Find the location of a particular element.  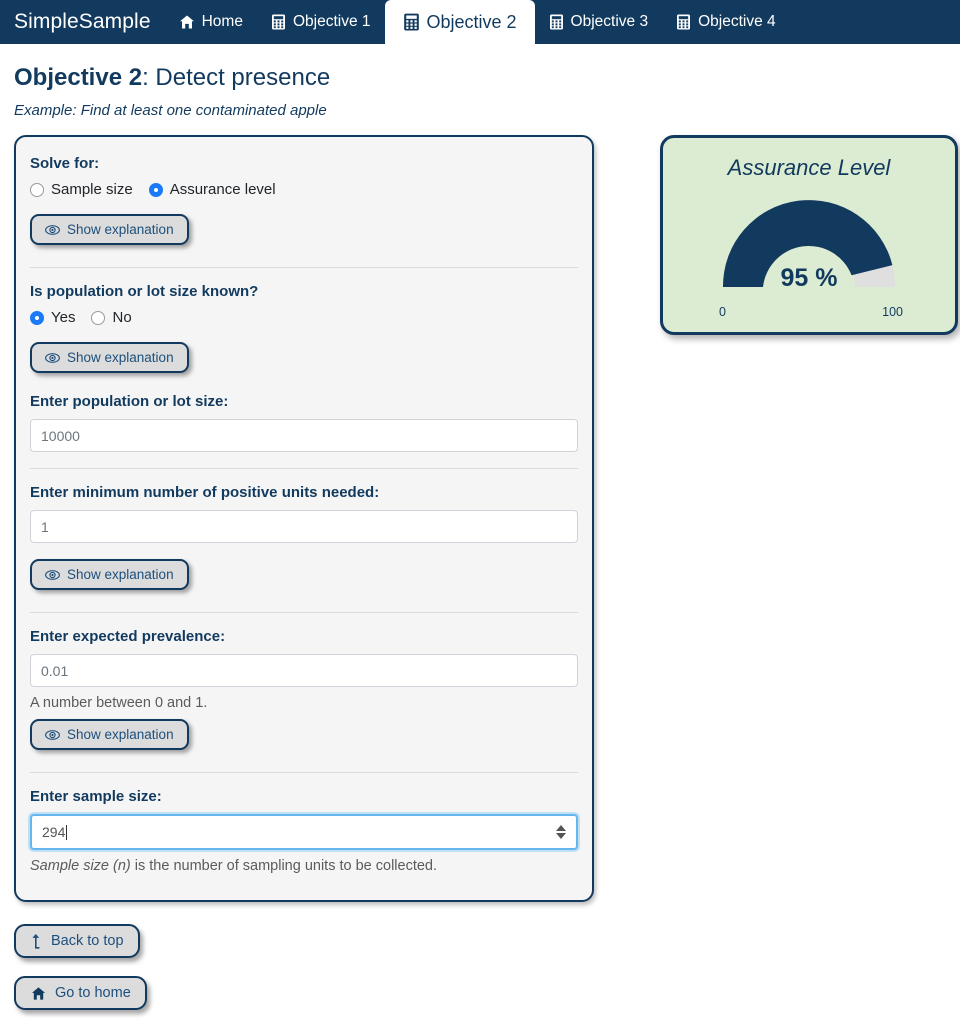

population-known-label: Is population or lot size known? is located at coordinates (144, 291).